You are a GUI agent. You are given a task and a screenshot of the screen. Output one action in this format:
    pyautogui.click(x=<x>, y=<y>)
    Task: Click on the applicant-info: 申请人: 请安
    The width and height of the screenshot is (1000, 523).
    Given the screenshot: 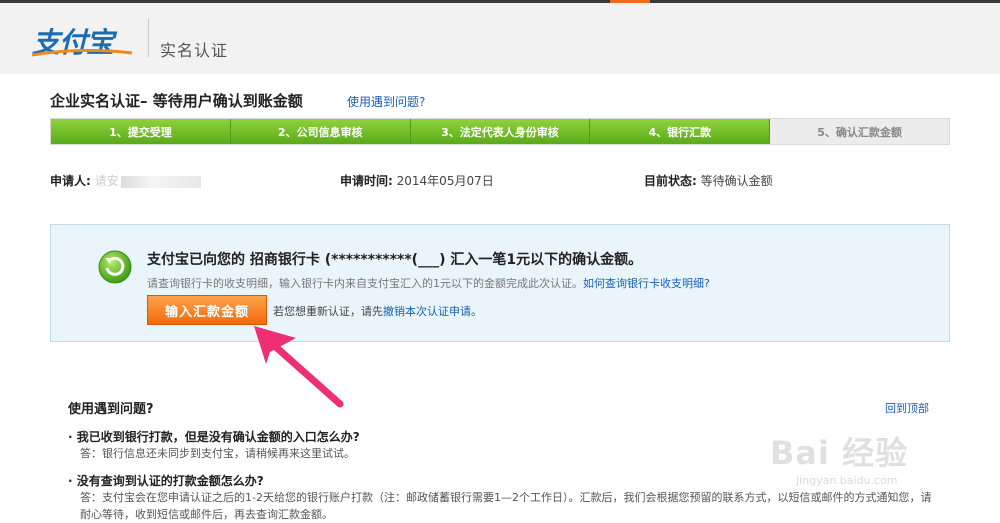 What is the action you would take?
    pyautogui.click(x=125, y=180)
    